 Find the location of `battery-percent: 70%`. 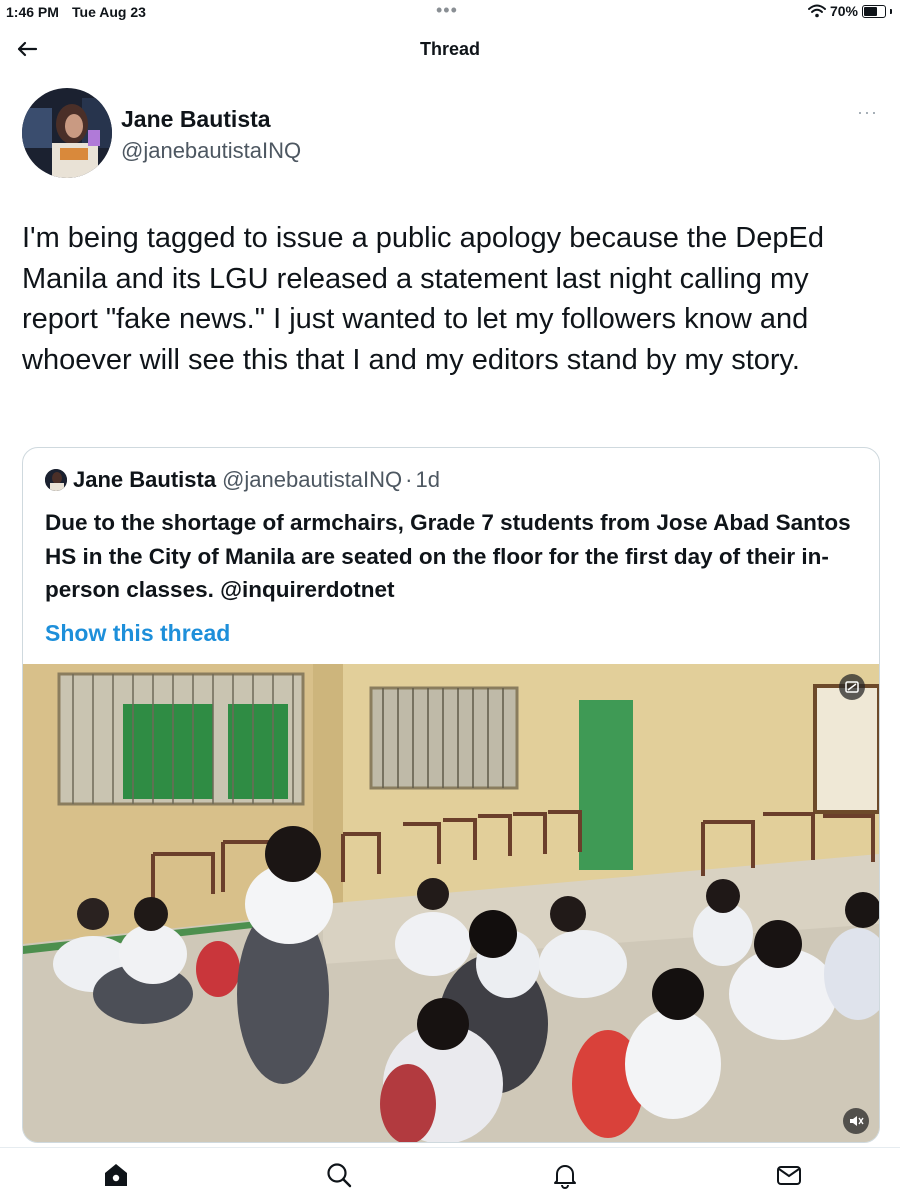

battery-percent: 70% is located at coordinates (843, 11).